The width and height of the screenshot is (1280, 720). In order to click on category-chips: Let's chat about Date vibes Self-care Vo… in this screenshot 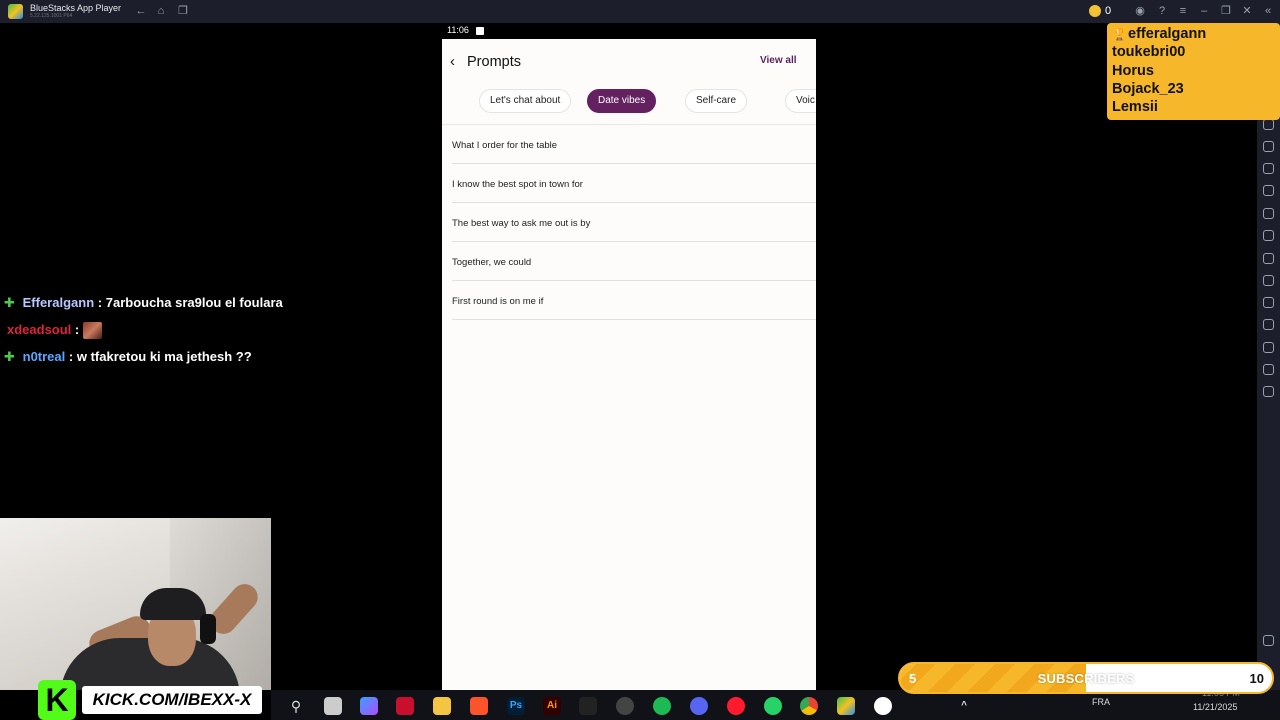, I will do `click(629, 101)`.